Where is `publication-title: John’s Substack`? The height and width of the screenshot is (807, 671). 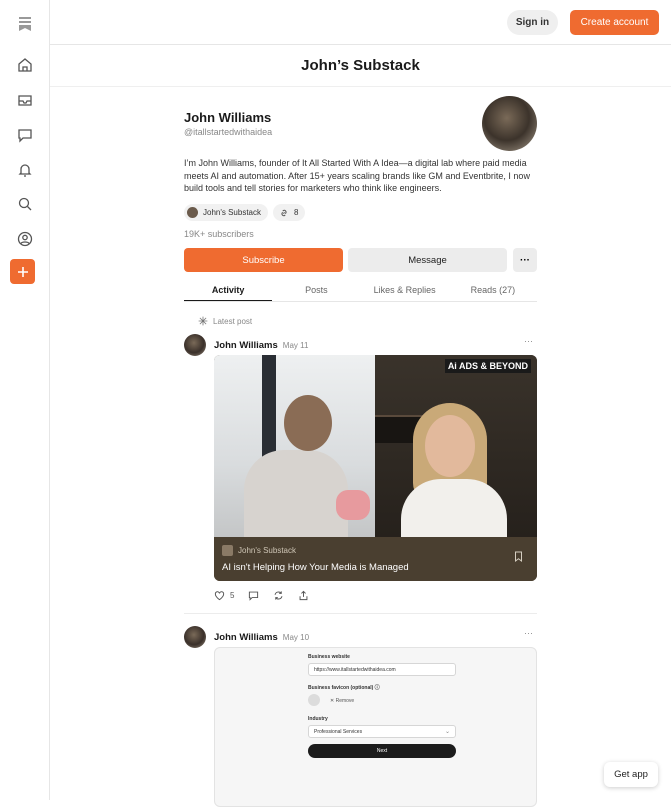
publication-title: John’s Substack is located at coordinates (360, 66).